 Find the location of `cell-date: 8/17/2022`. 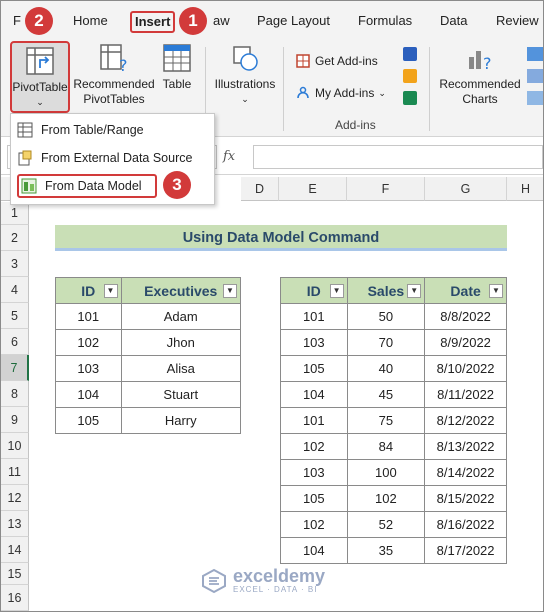

cell-date: 8/17/2022 is located at coordinates (465, 550).